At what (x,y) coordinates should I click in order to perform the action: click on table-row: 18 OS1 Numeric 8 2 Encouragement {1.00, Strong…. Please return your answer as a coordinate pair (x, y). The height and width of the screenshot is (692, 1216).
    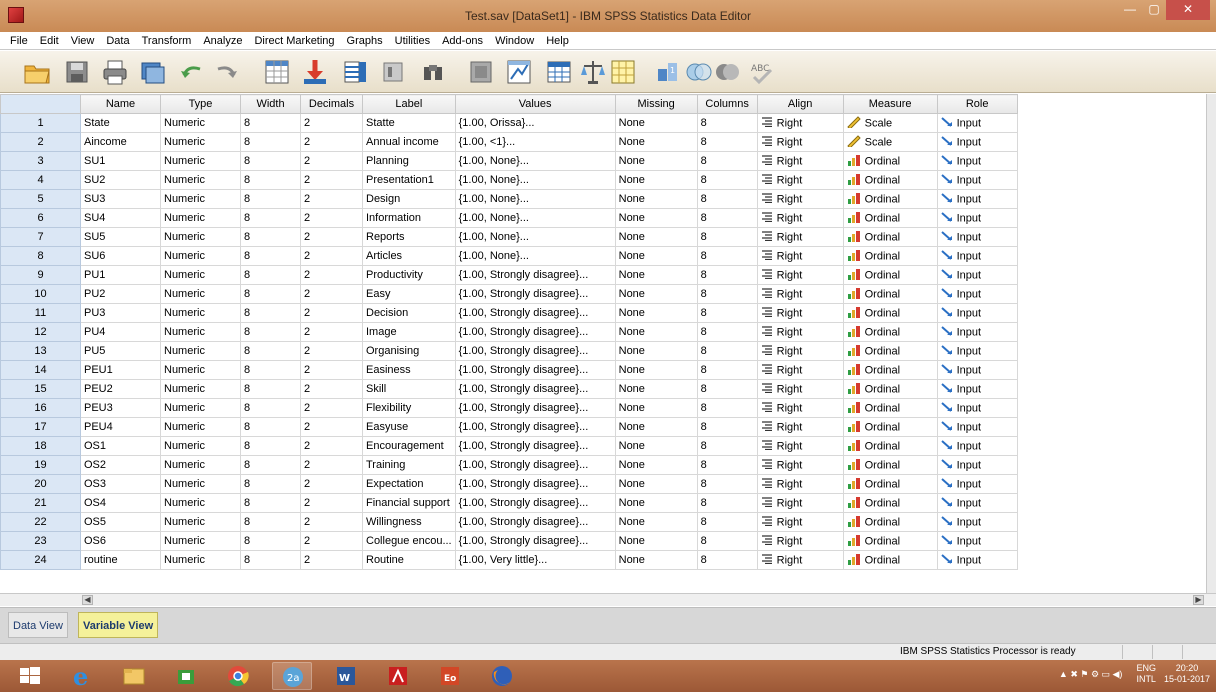
    Looking at the image, I should click on (509, 446).